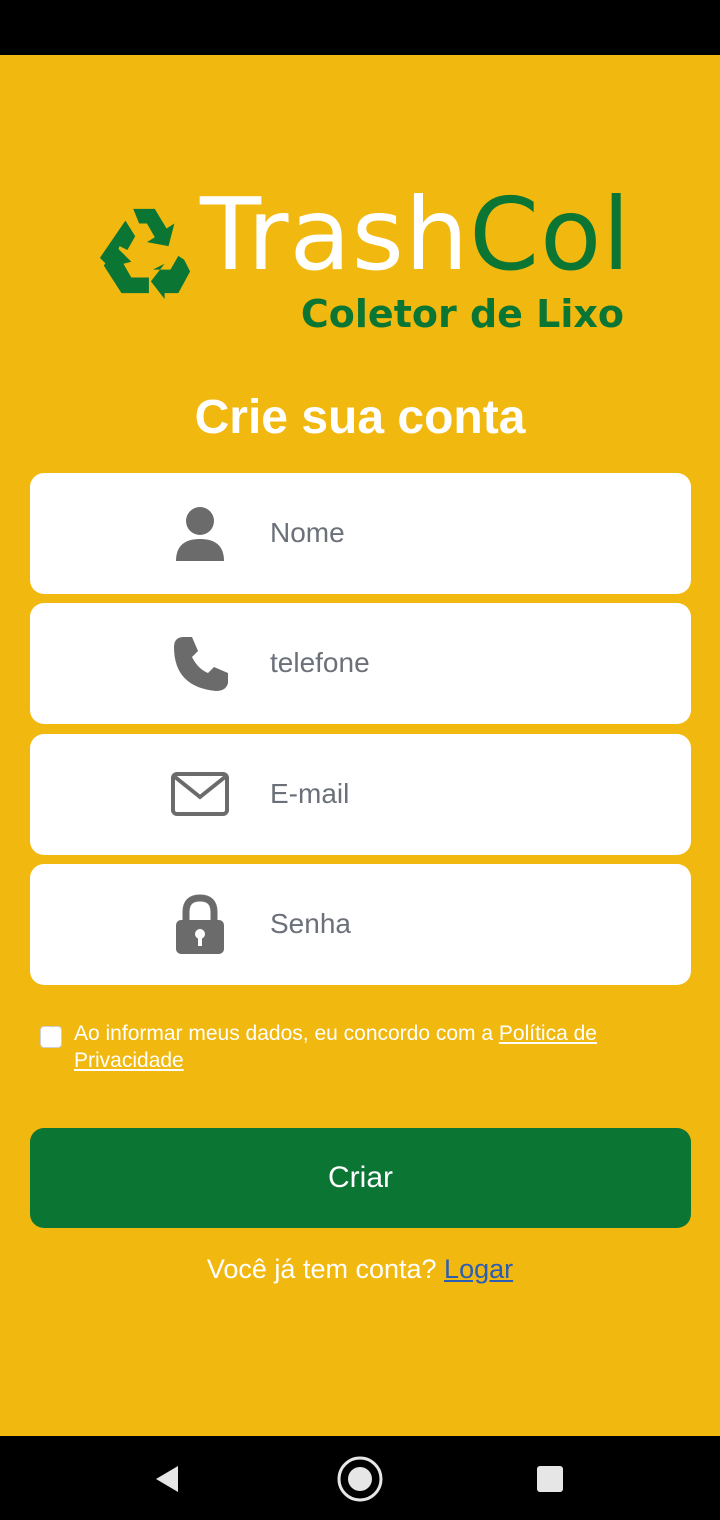 Image resolution: width=720 pixels, height=1520 pixels. Describe the element at coordinates (201, 664) in the screenshot. I see `phone-icon` at that location.